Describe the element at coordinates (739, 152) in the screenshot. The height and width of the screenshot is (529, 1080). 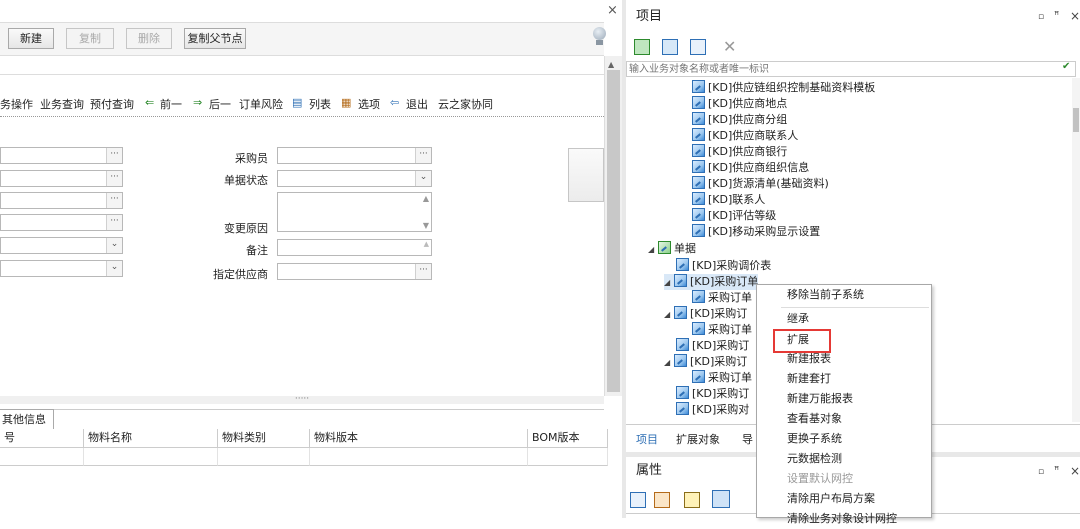
I see `tree-item: [KD]供应商银行` at that location.